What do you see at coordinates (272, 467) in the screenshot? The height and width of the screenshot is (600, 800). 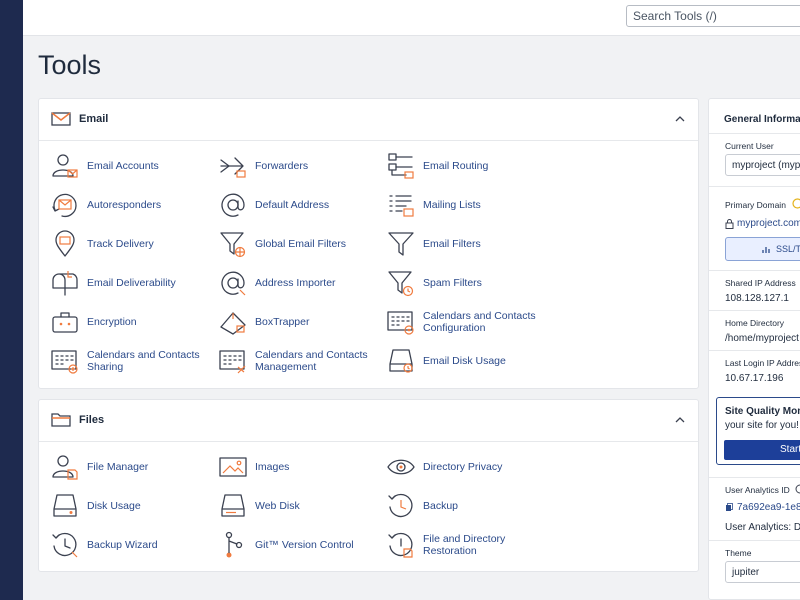 I see `tool-label: Images` at bounding box center [272, 467].